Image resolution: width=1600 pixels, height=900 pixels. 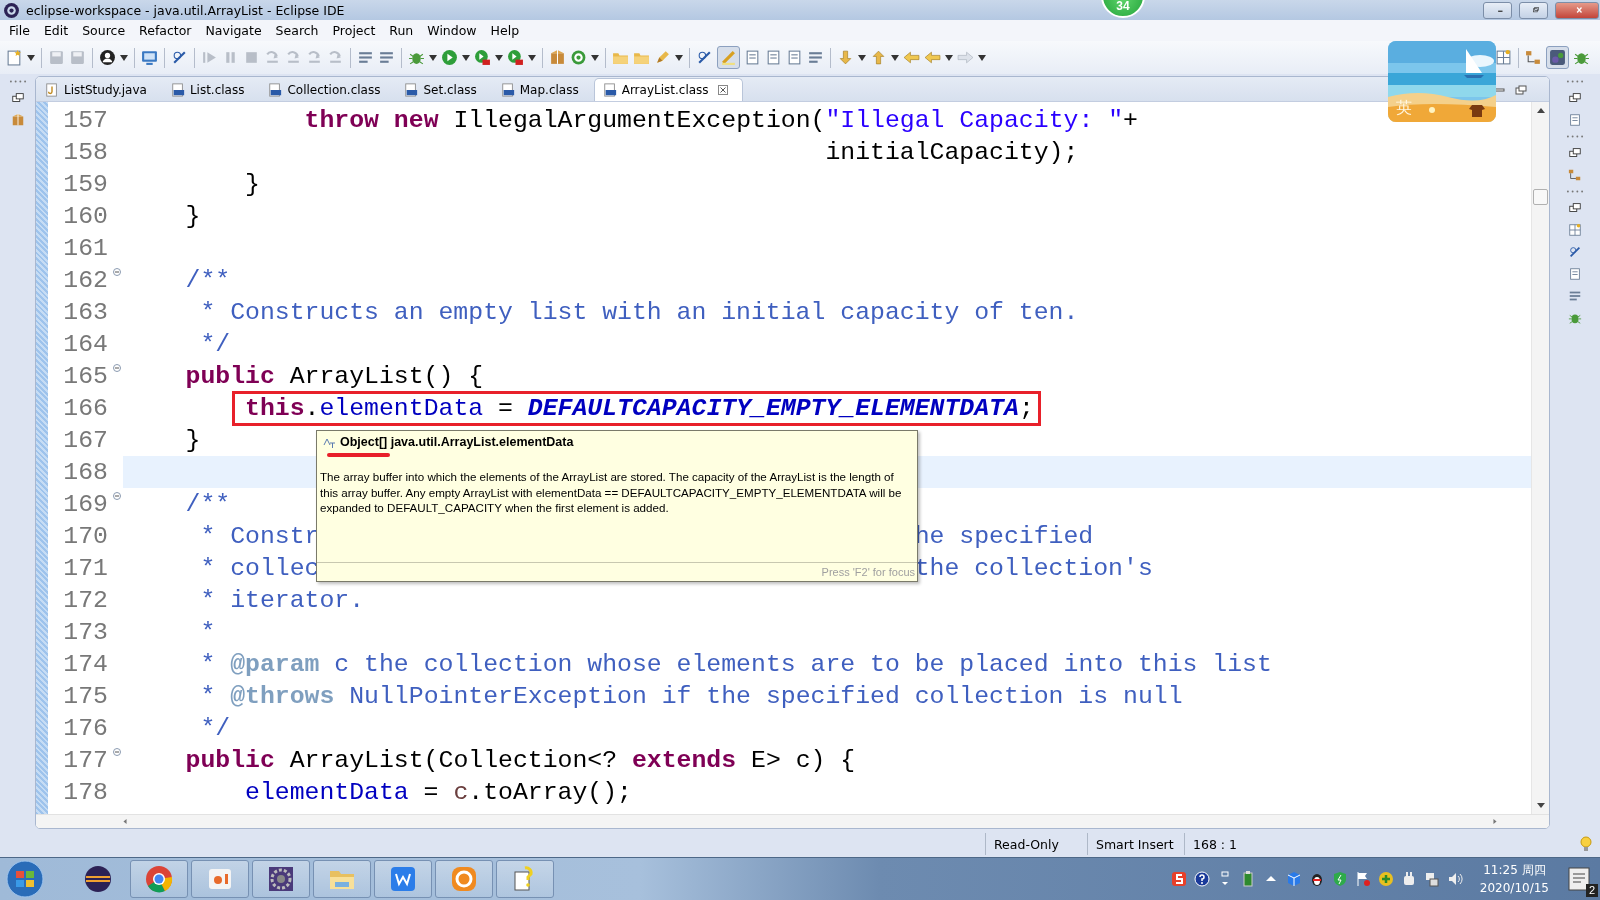 I want to click on line-number: 176, so click(x=85, y=728).